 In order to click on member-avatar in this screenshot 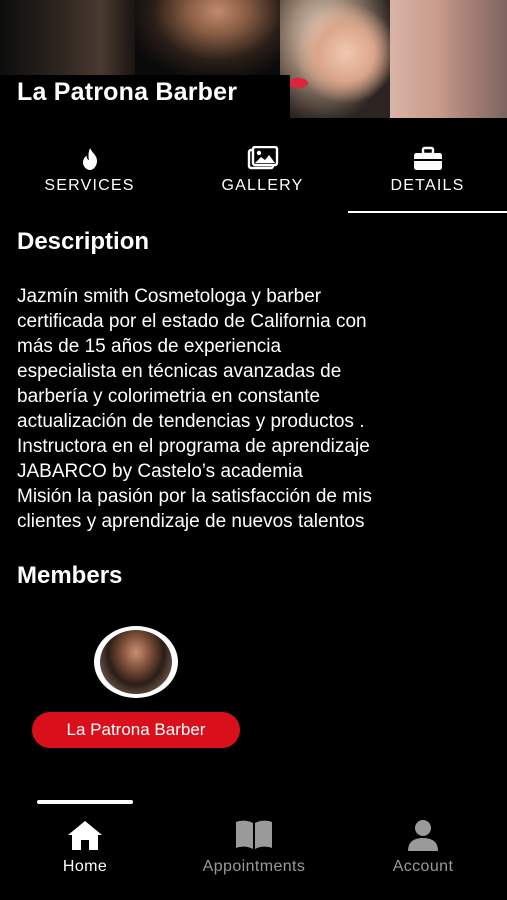, I will do `click(136, 662)`.